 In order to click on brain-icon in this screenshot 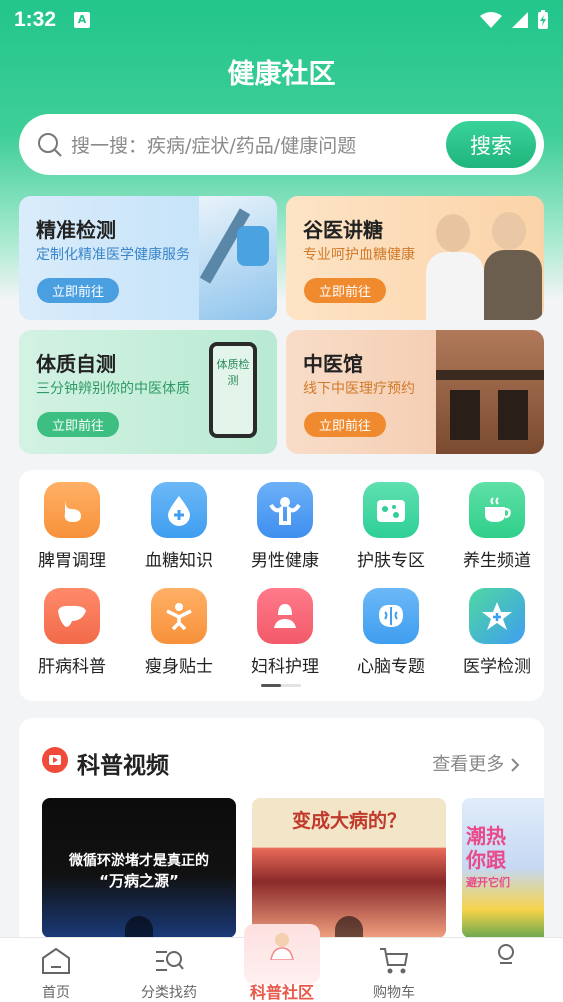, I will do `click(391, 616)`.